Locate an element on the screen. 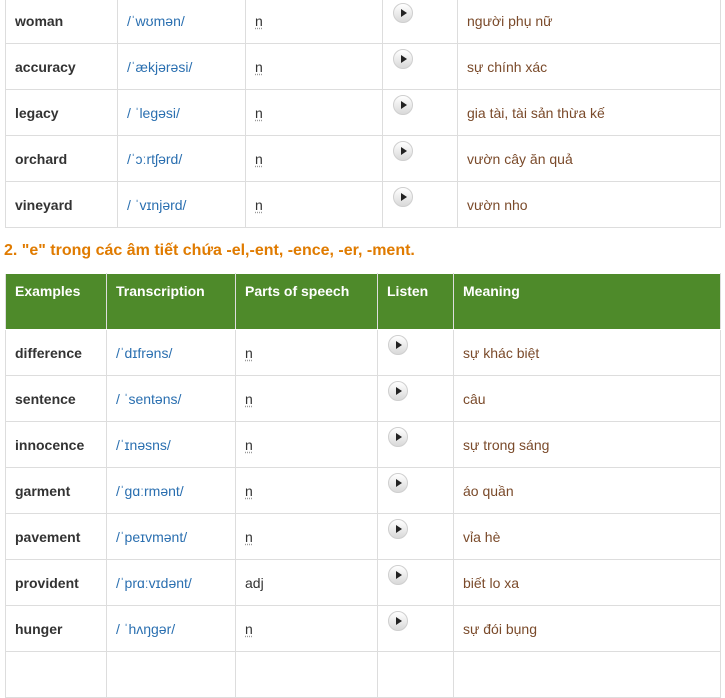 This screenshot has height=698, width=725. example-word: garment is located at coordinates (56, 491).